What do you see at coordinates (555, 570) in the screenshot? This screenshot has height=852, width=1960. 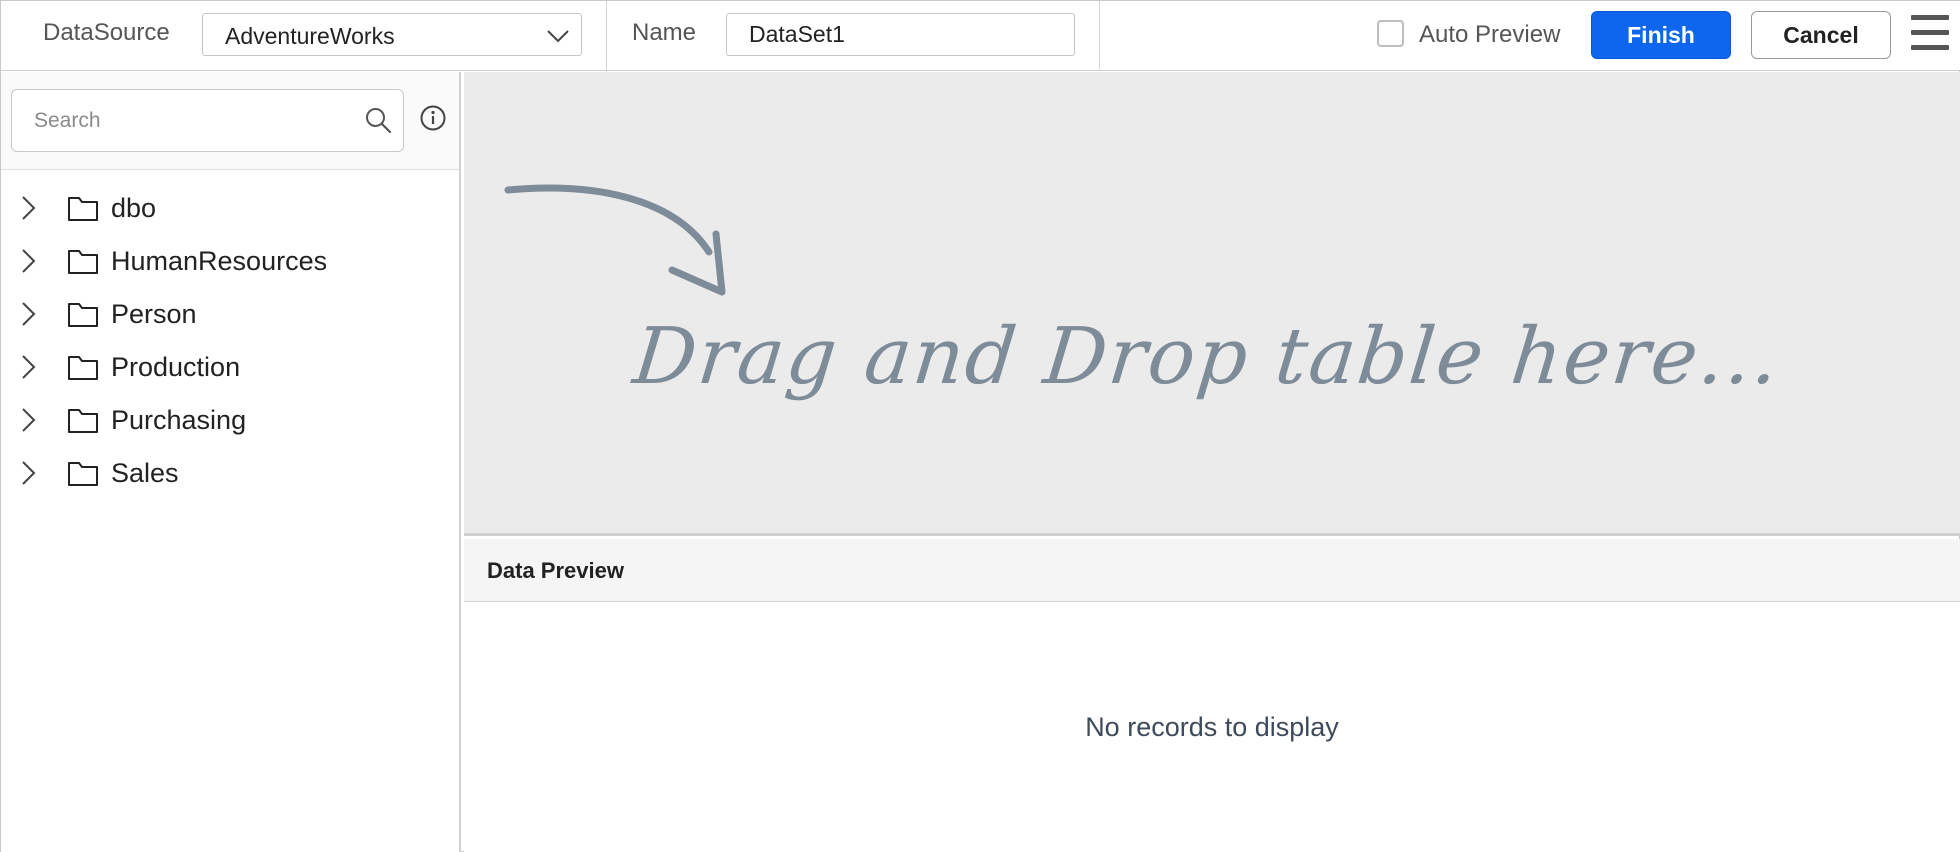 I see `data-preview-title: Data Preview` at bounding box center [555, 570].